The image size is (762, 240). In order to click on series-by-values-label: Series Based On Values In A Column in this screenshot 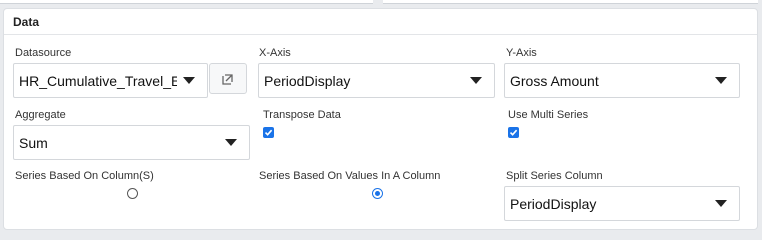, I will do `click(350, 176)`.